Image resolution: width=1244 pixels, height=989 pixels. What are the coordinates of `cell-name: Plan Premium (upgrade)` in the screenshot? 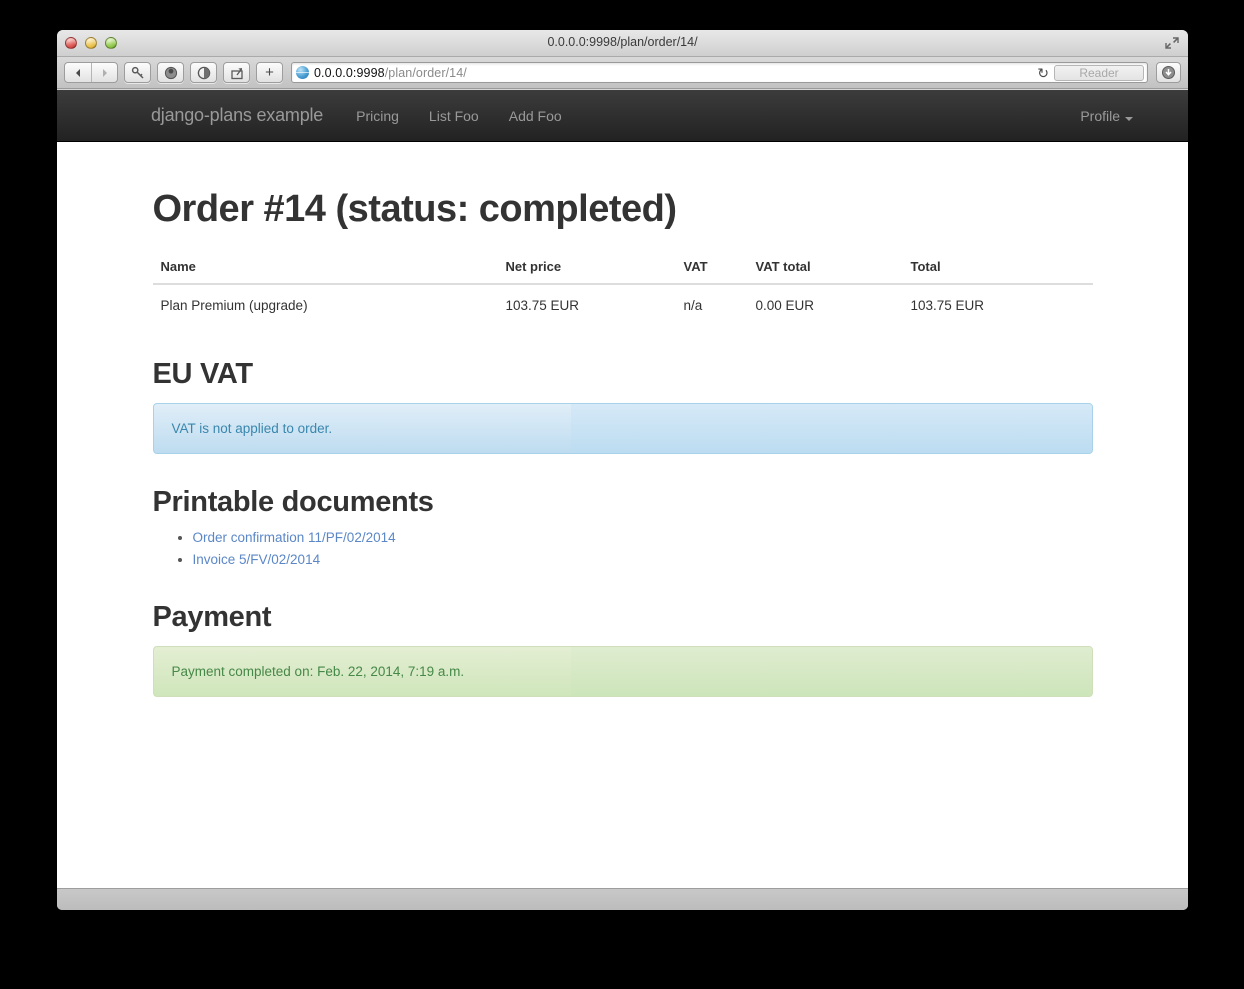 It's located at (234, 305).